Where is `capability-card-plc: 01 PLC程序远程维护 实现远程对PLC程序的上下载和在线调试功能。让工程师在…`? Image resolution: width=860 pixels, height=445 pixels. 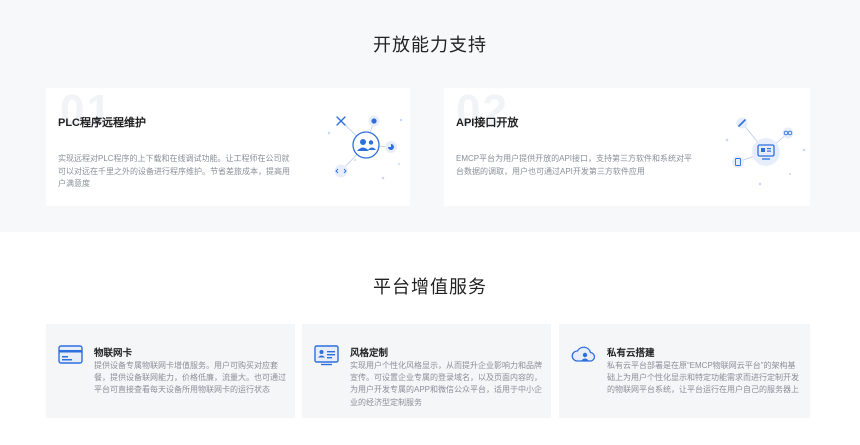
capability-card-plc: 01 PLC程序远程维护 实现远程对PLC程序的上下载和在线调试功能。让工程师在… is located at coordinates (228, 146).